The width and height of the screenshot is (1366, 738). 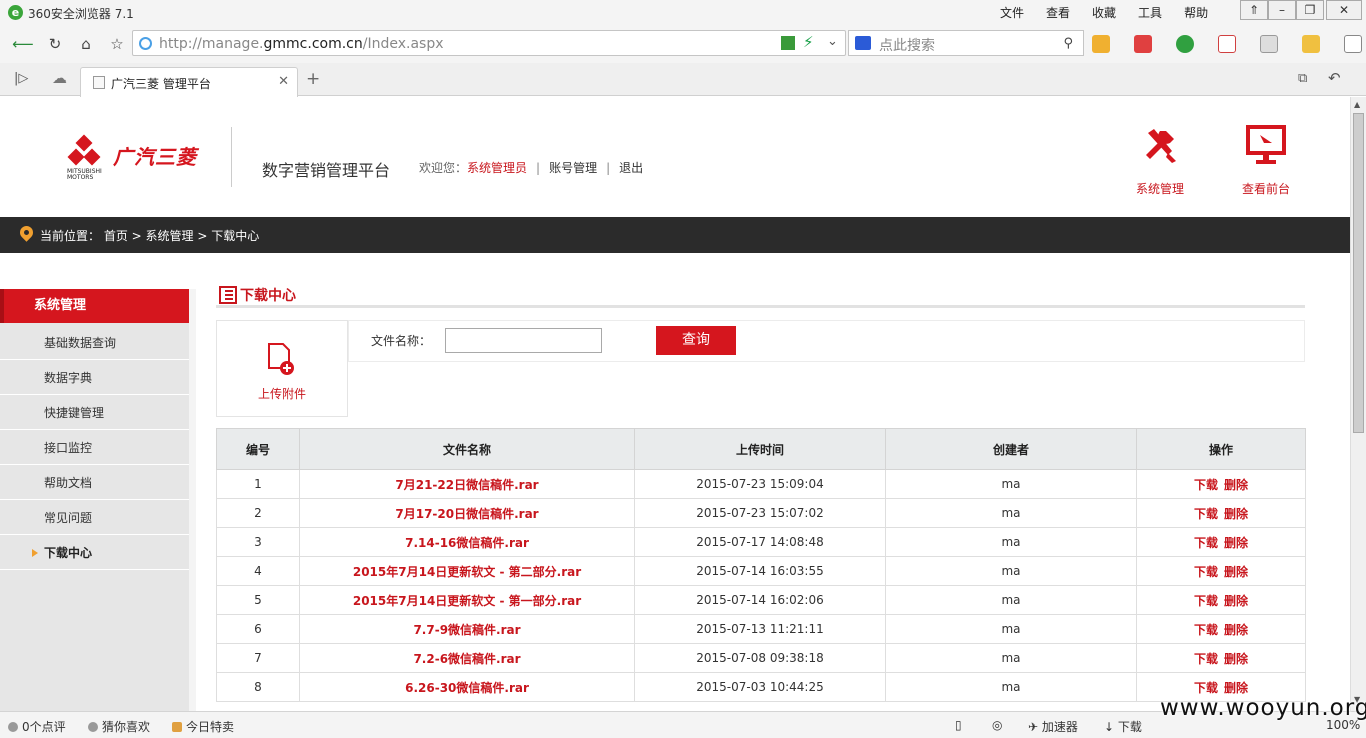 I want to click on page-favicon-icon, so click(x=99, y=82).